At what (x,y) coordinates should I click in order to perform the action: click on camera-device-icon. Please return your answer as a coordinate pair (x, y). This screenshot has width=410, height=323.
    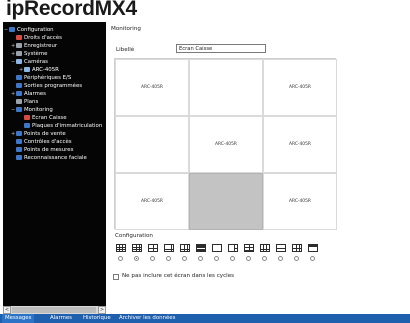
    Looking at the image, I should click on (27, 69).